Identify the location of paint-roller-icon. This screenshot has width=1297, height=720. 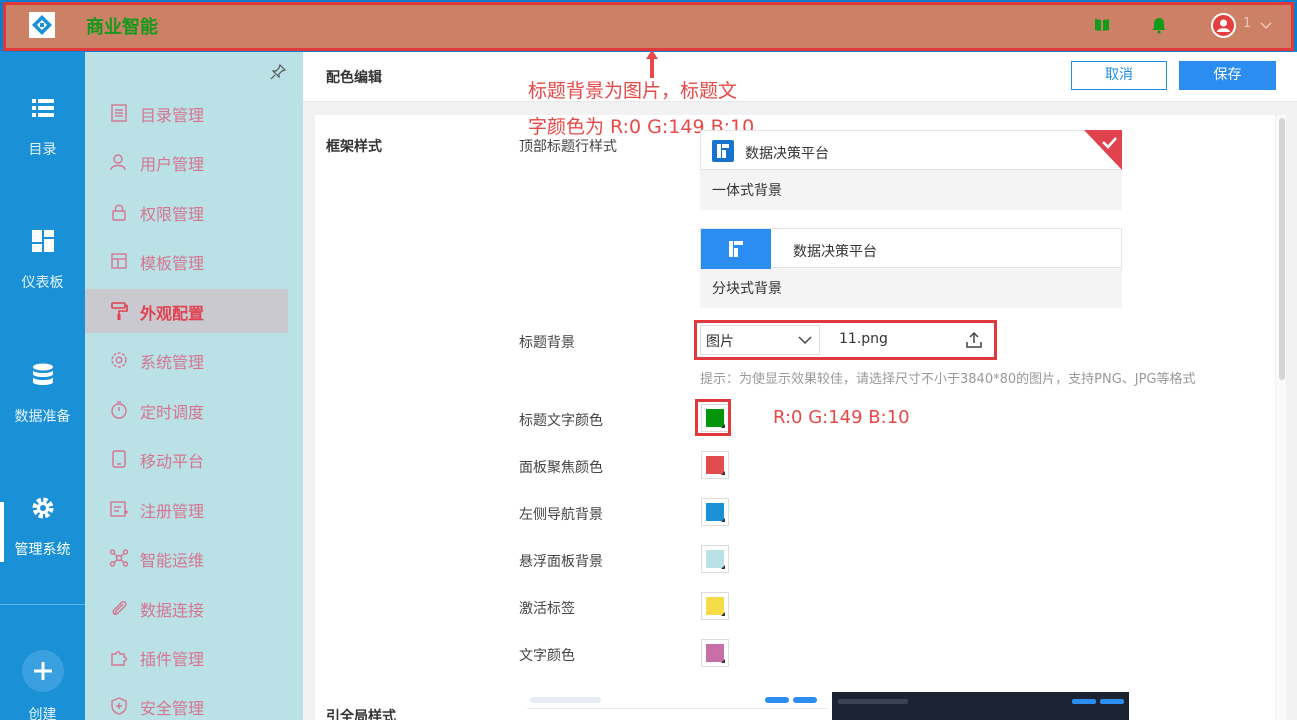
(119, 311).